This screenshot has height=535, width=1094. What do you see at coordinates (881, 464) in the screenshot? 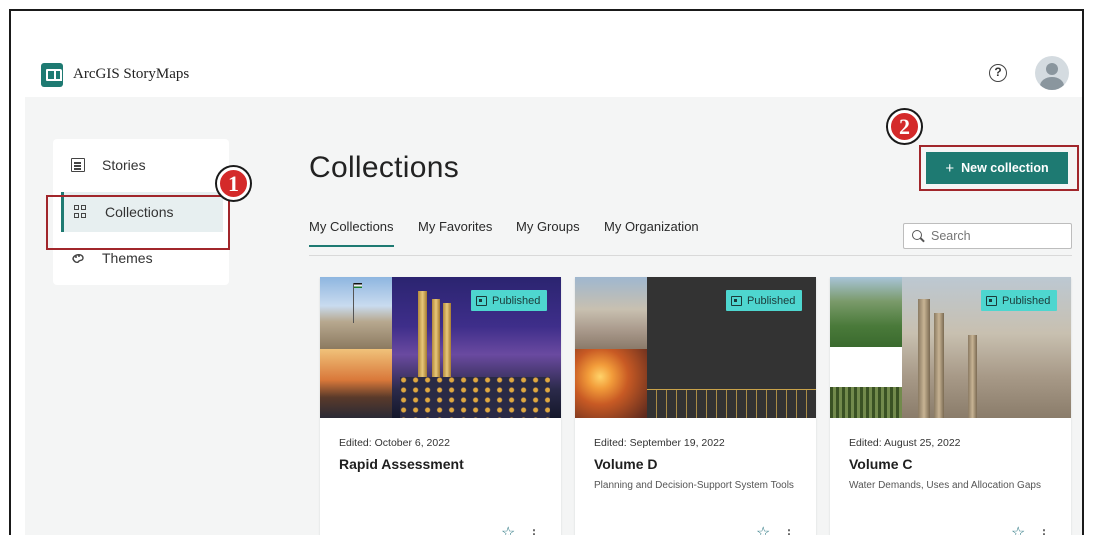
I see `card-title: Volume C` at bounding box center [881, 464].